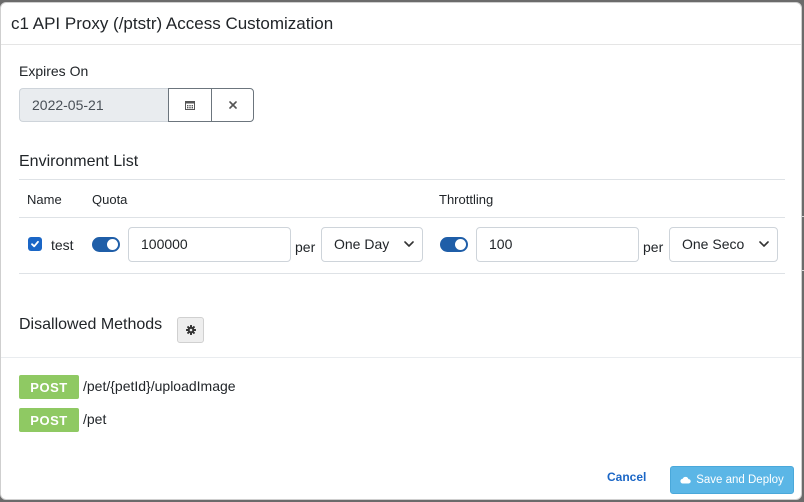 The image size is (804, 502). I want to click on close-icon, so click(232, 105).